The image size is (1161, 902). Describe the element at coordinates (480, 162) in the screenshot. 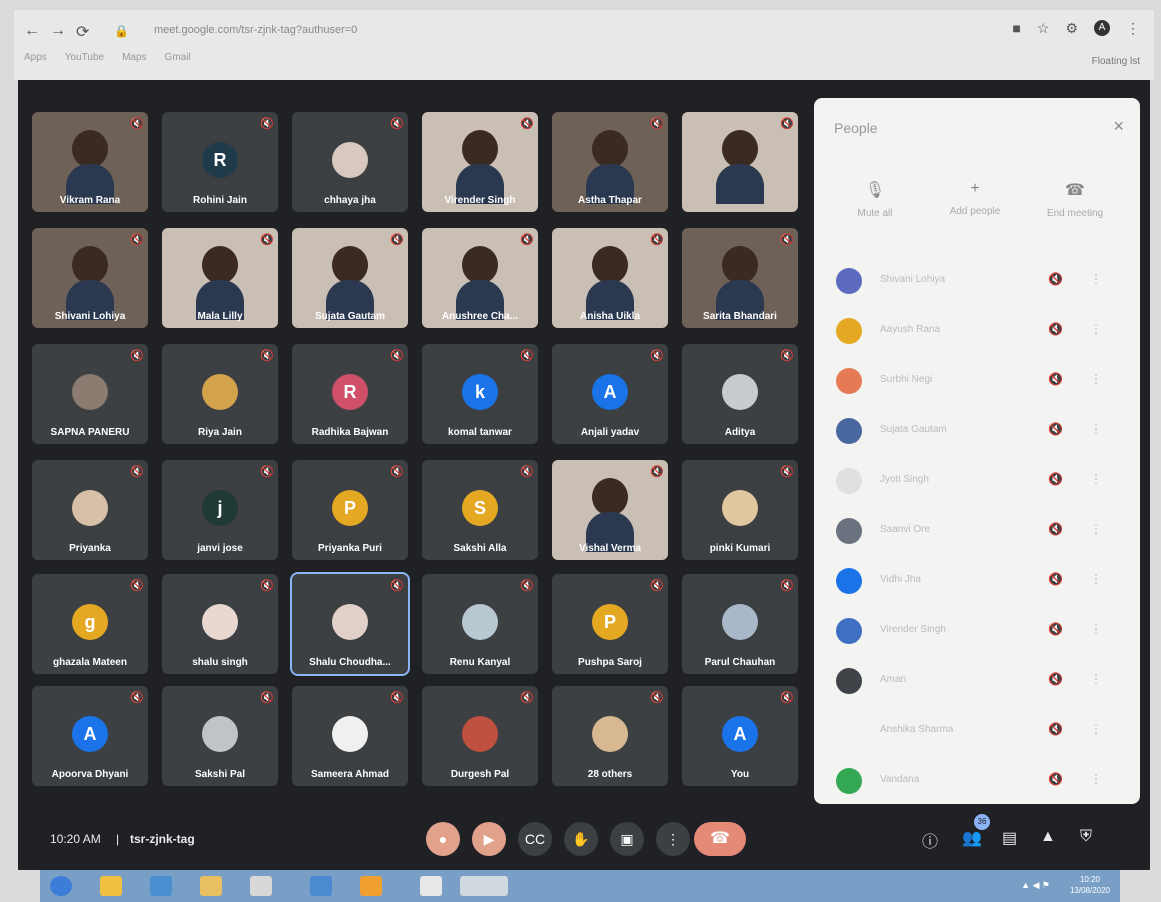

I see `participant-tile: 🔇 Virender Singh` at that location.